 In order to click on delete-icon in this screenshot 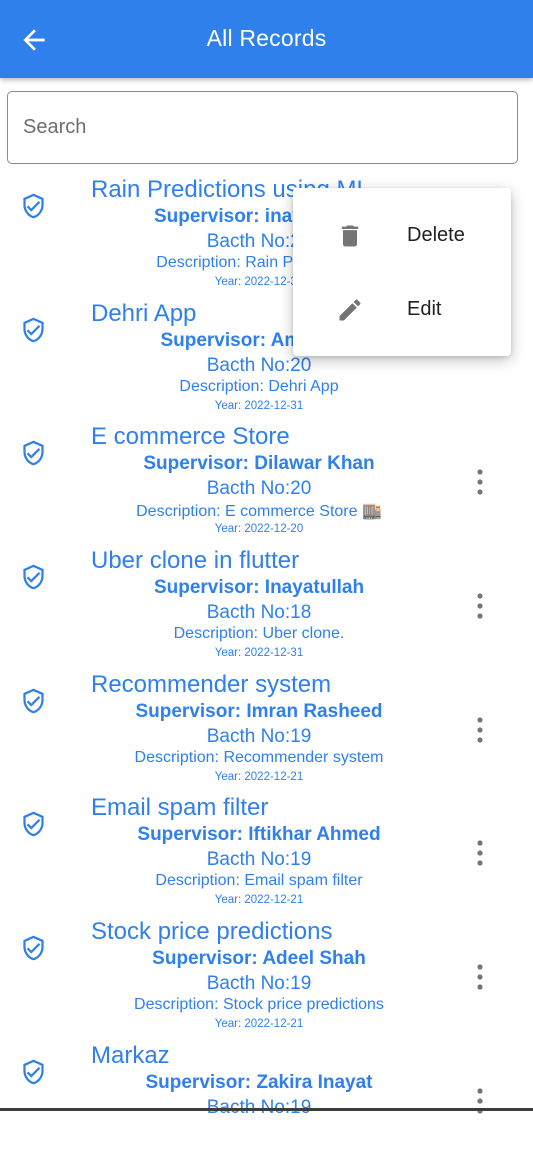, I will do `click(350, 236)`.